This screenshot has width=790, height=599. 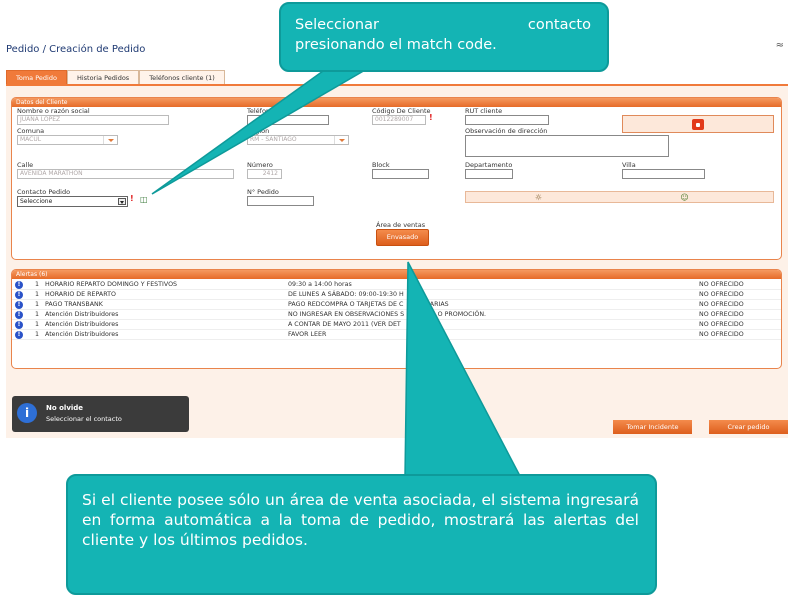 I want to click on bottom-callout-pointer, so click(x=463, y=369).